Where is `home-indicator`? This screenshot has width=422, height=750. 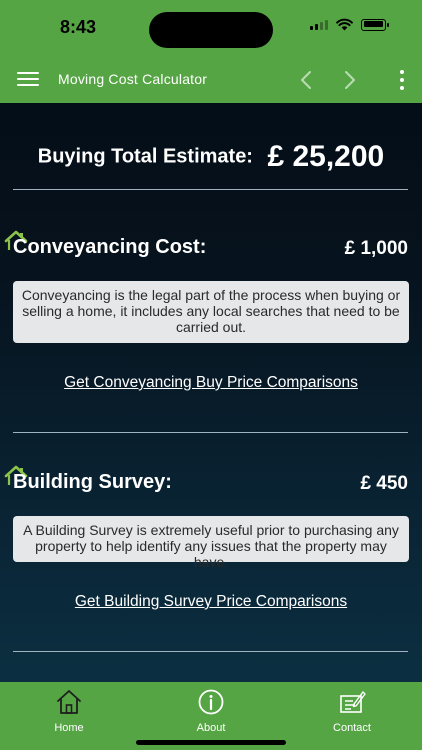 home-indicator is located at coordinates (211, 742).